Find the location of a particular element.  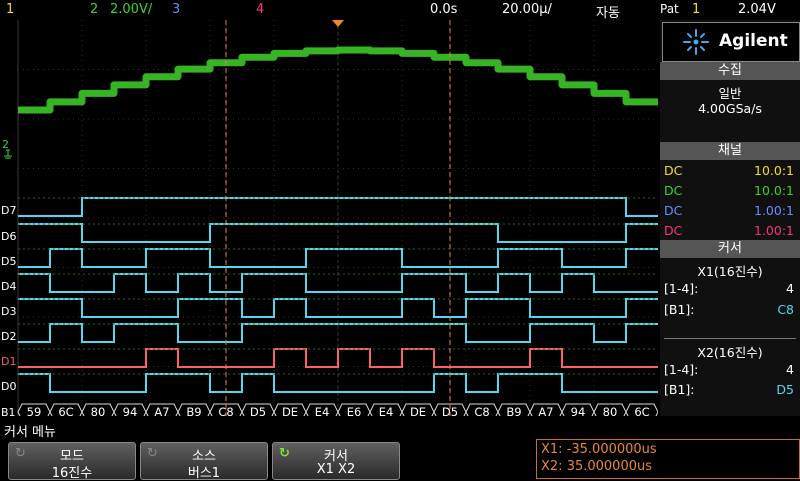

digital-label-d0: D0 is located at coordinates (8, 386).